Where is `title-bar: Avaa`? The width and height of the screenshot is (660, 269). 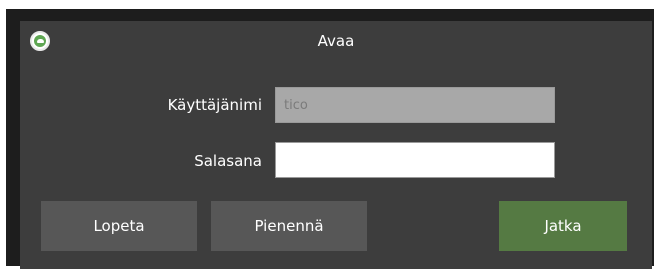 title-bar: Avaa is located at coordinates (336, 40).